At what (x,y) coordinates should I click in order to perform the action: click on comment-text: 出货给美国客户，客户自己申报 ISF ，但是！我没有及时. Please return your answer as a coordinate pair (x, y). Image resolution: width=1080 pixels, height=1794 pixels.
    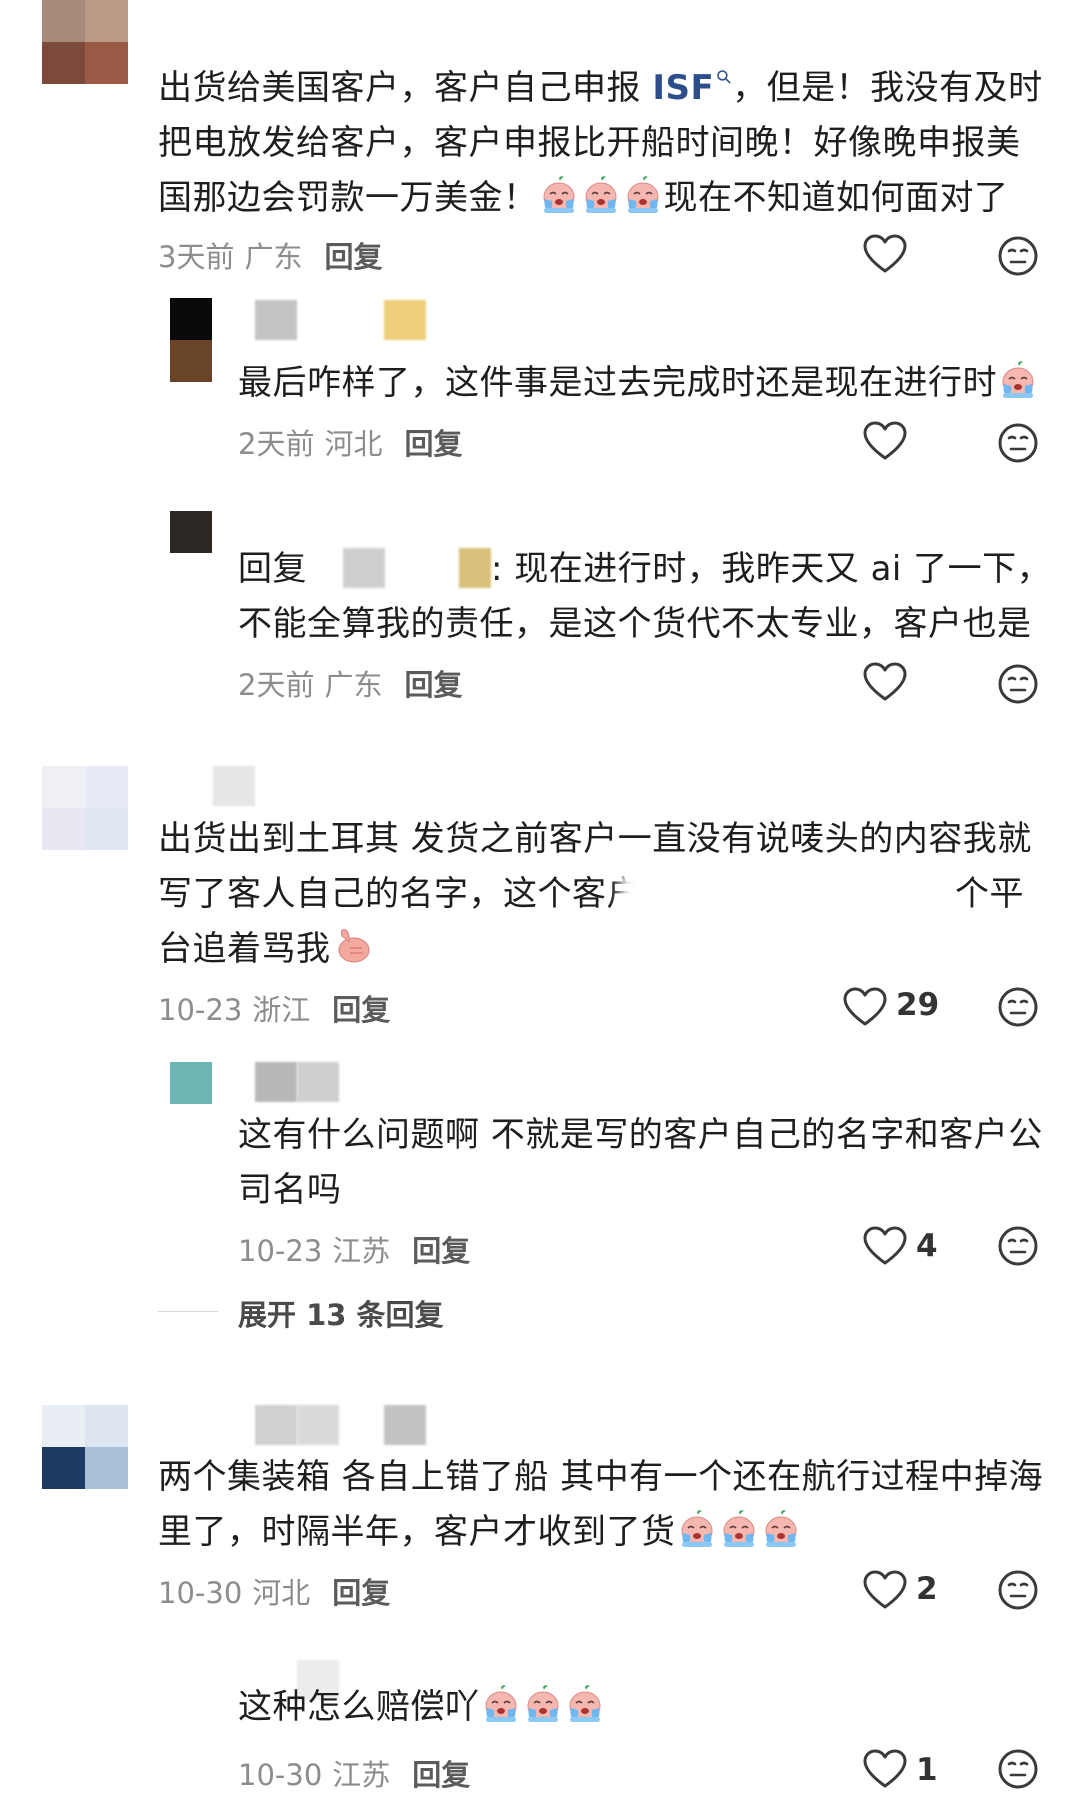
    Looking at the image, I should click on (600, 88).